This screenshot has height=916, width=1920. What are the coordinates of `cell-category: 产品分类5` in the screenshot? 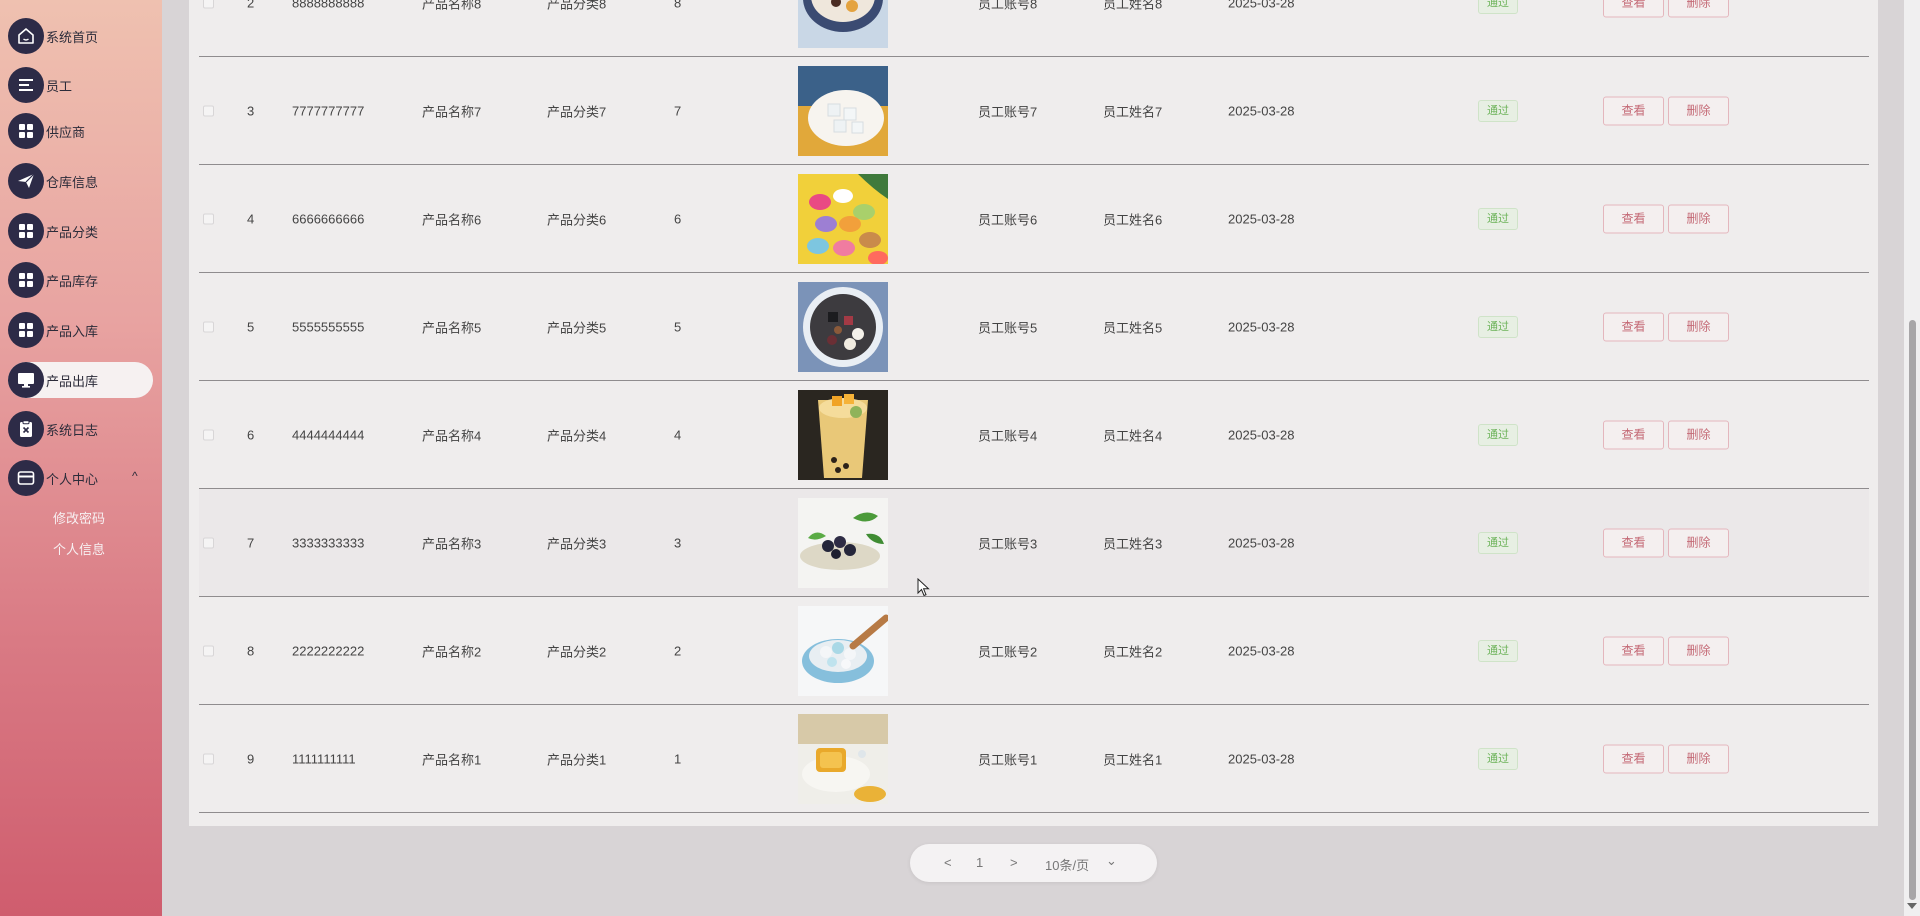 It's located at (577, 327).